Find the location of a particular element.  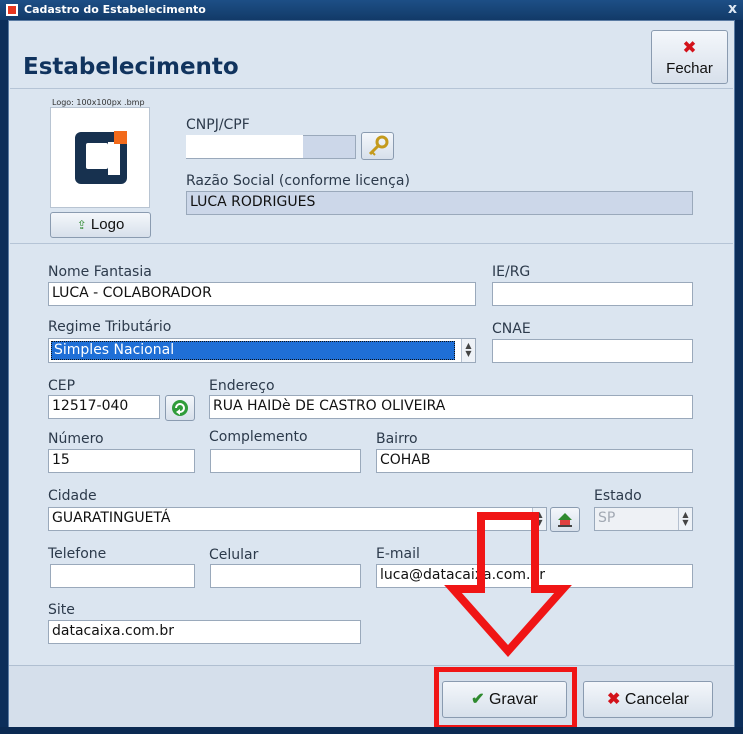

cnpj-redaction is located at coordinates (244, 146).